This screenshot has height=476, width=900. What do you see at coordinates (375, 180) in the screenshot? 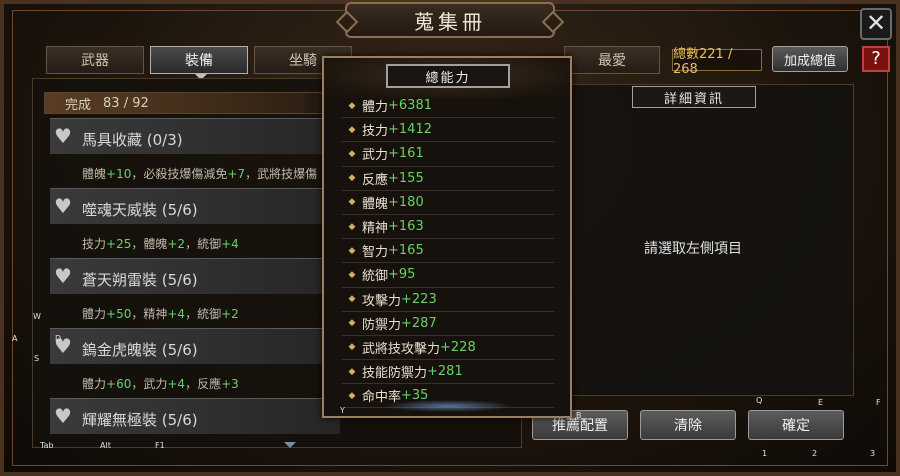
I see `stat-name: 反應` at bounding box center [375, 180].